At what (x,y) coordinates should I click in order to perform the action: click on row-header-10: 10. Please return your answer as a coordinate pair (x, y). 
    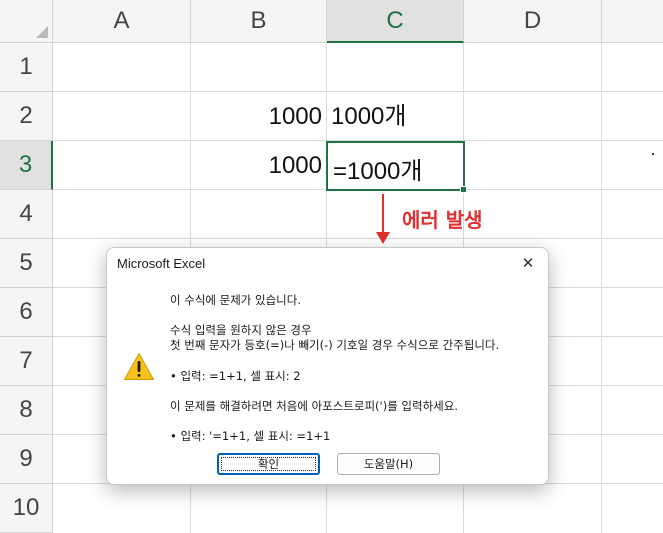
    Looking at the image, I should click on (26, 508).